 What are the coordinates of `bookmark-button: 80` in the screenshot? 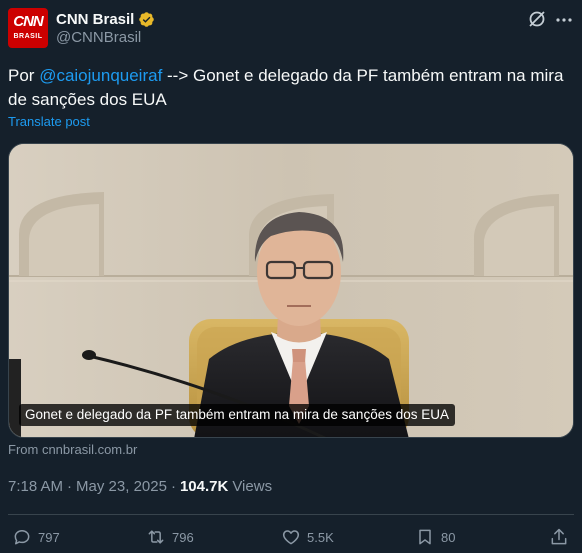 It's located at (435, 537).